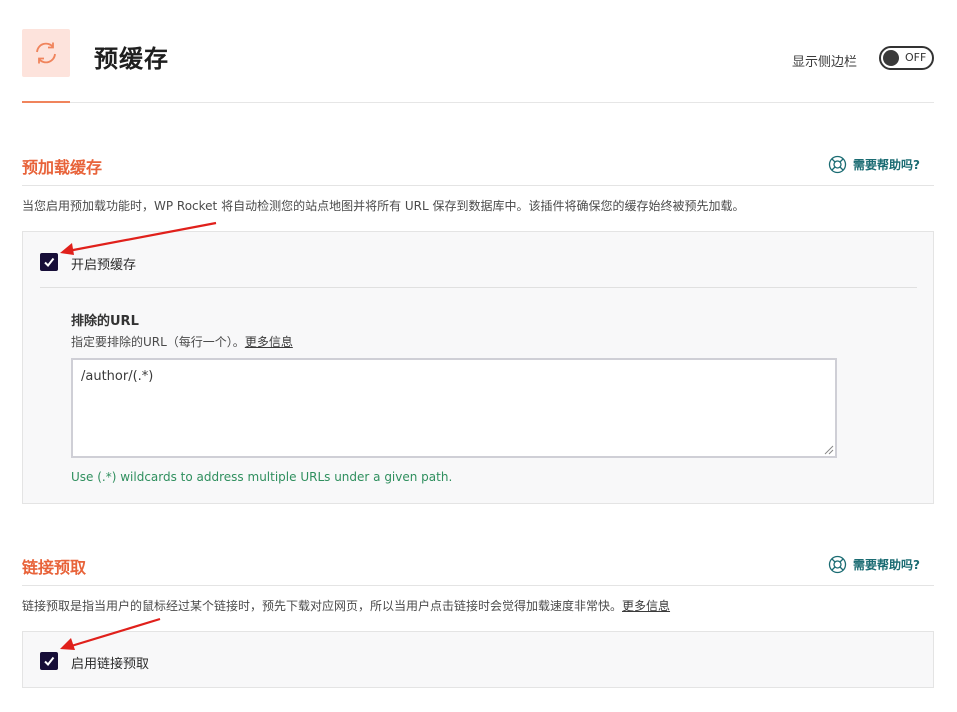 This screenshot has height=712, width=957. What do you see at coordinates (829, 450) in the screenshot?
I see `resize-grip-icon` at bounding box center [829, 450].